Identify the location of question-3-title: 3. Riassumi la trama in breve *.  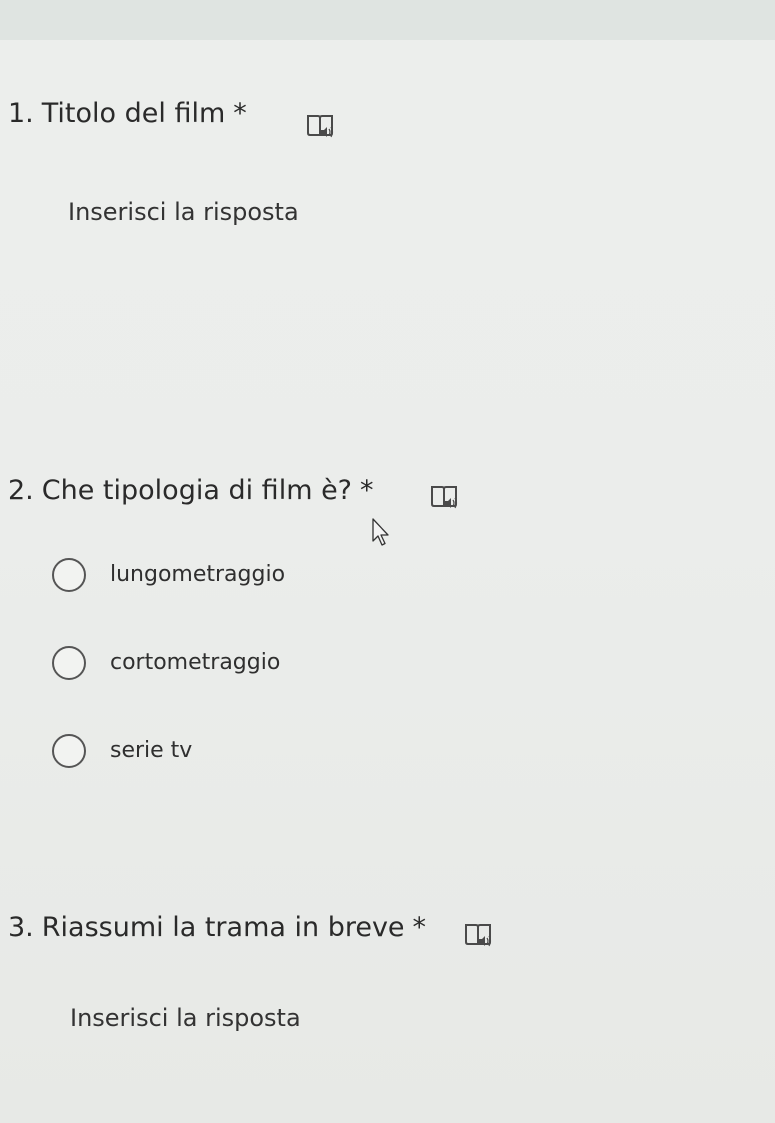
(217, 928).